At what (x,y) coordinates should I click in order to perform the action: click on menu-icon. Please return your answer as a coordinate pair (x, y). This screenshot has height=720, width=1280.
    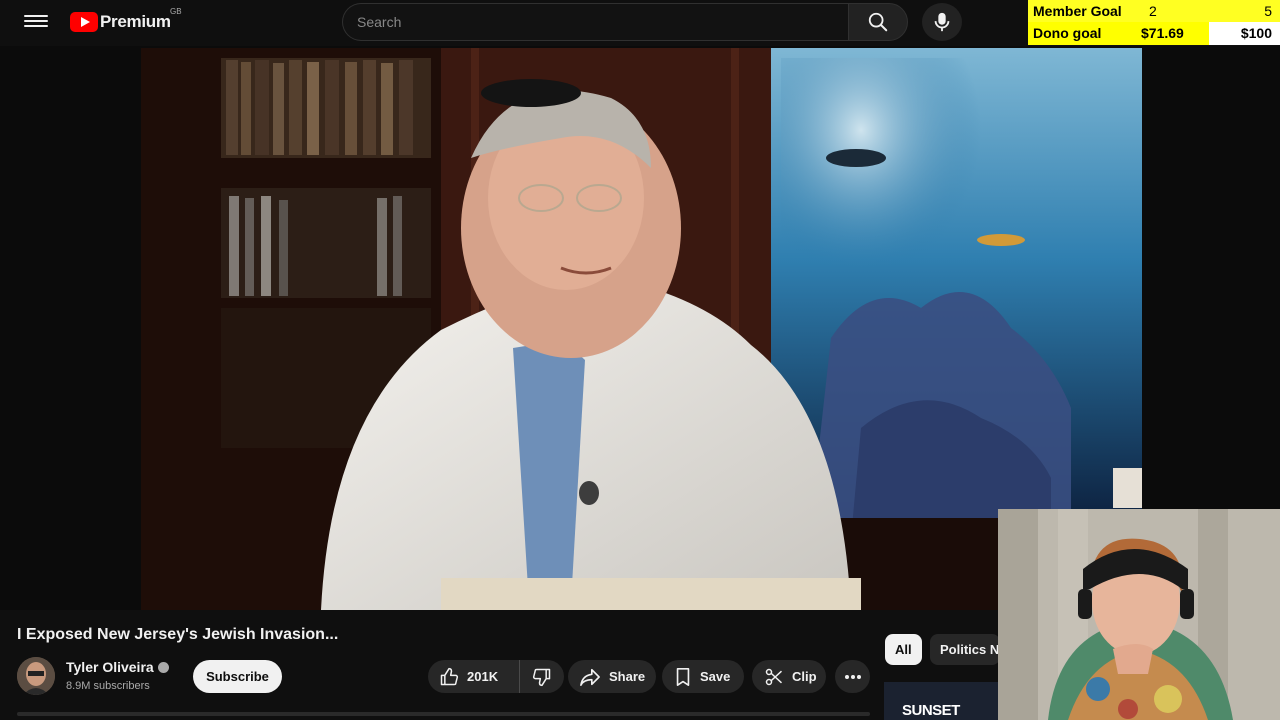
    Looking at the image, I should click on (36, 22).